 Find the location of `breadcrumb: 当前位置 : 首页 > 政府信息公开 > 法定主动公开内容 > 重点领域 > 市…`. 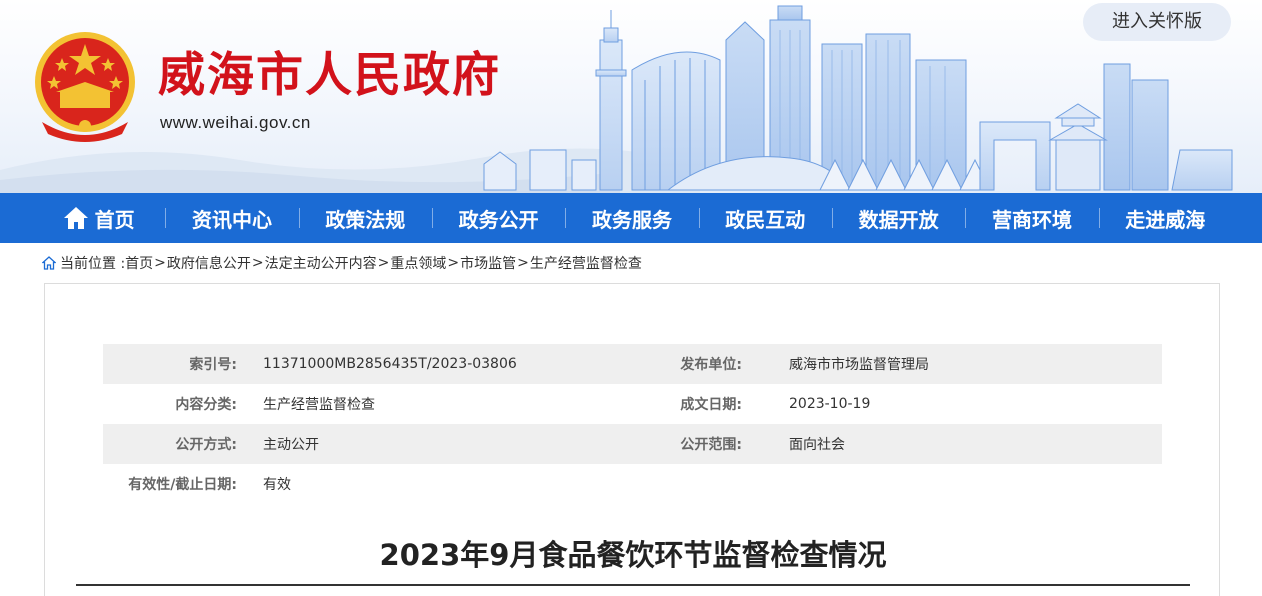

breadcrumb: 当前位置 : 首页 > 政府信息公开 > 法定主动公开内容 > 重点领域 > 市… is located at coordinates (342, 263).